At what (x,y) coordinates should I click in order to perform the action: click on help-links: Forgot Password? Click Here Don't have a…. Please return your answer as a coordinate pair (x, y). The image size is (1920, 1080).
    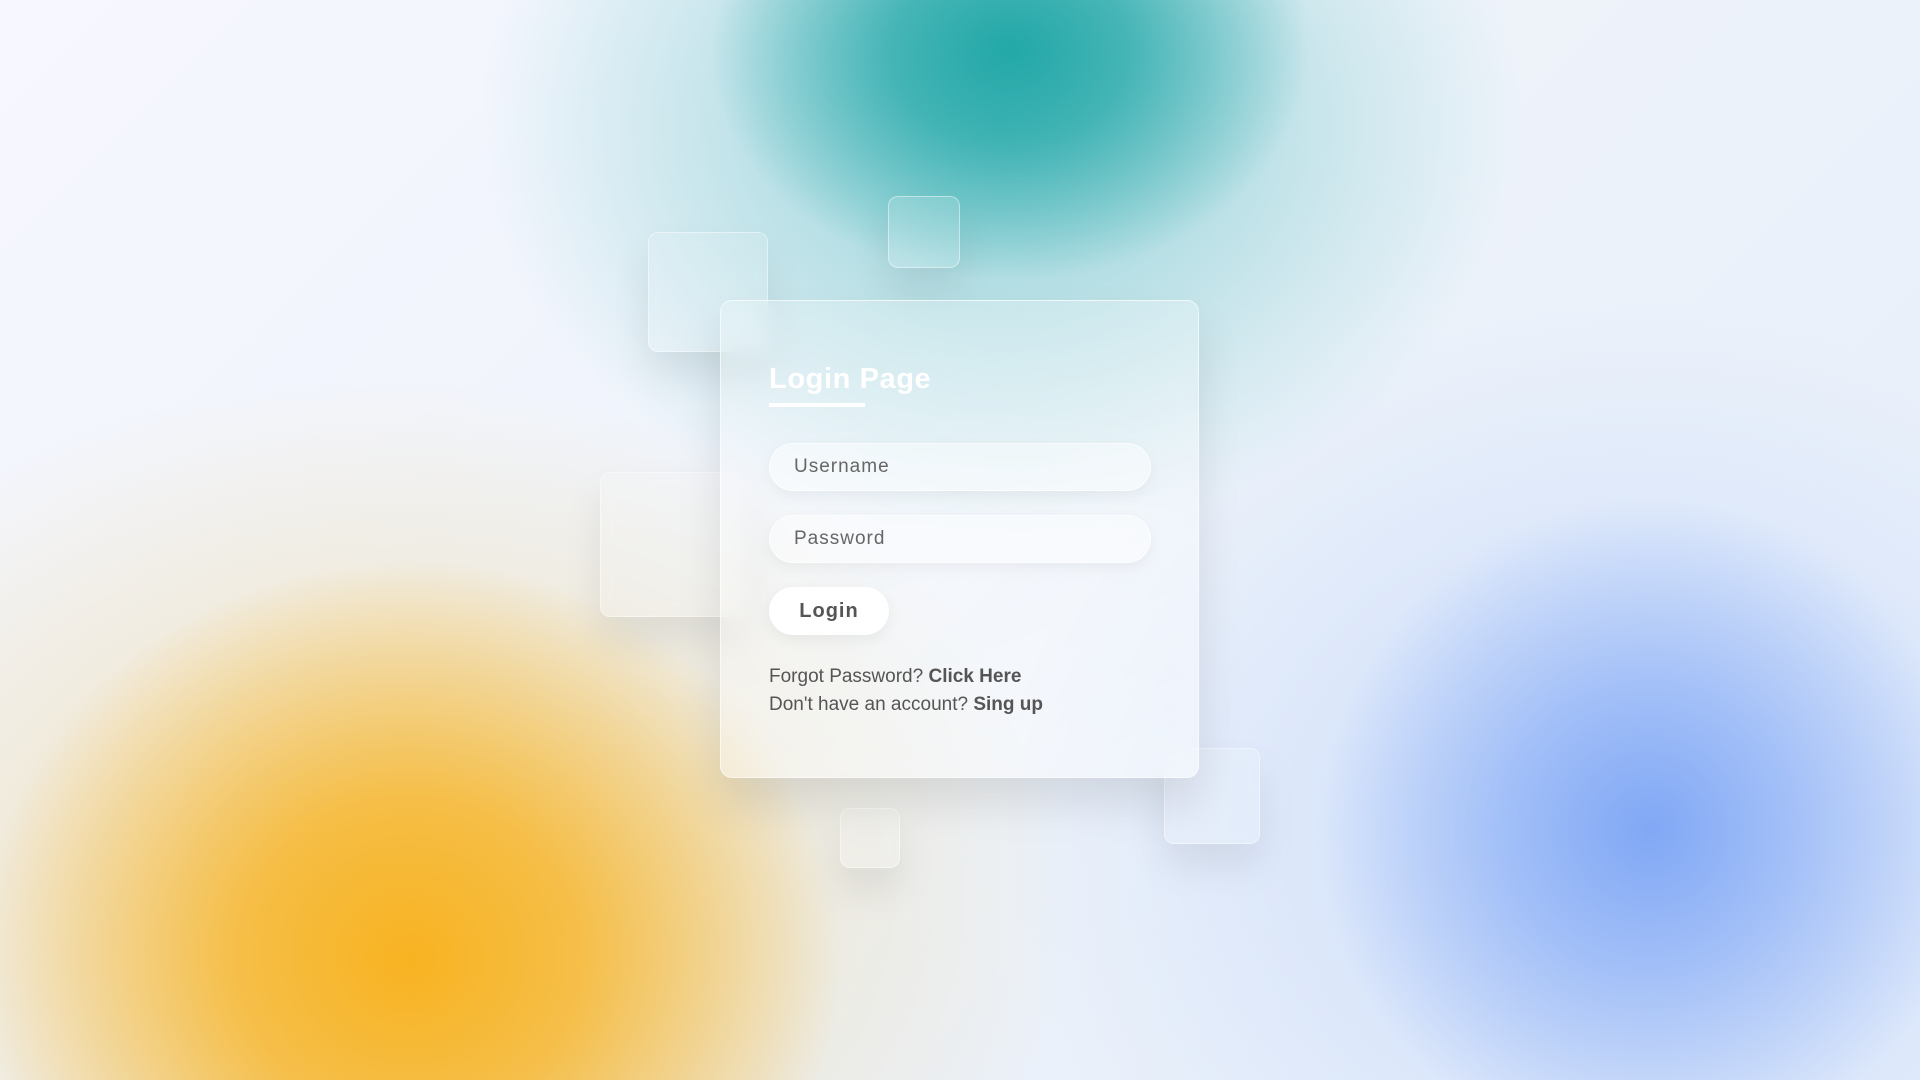
    Looking at the image, I should click on (959, 691).